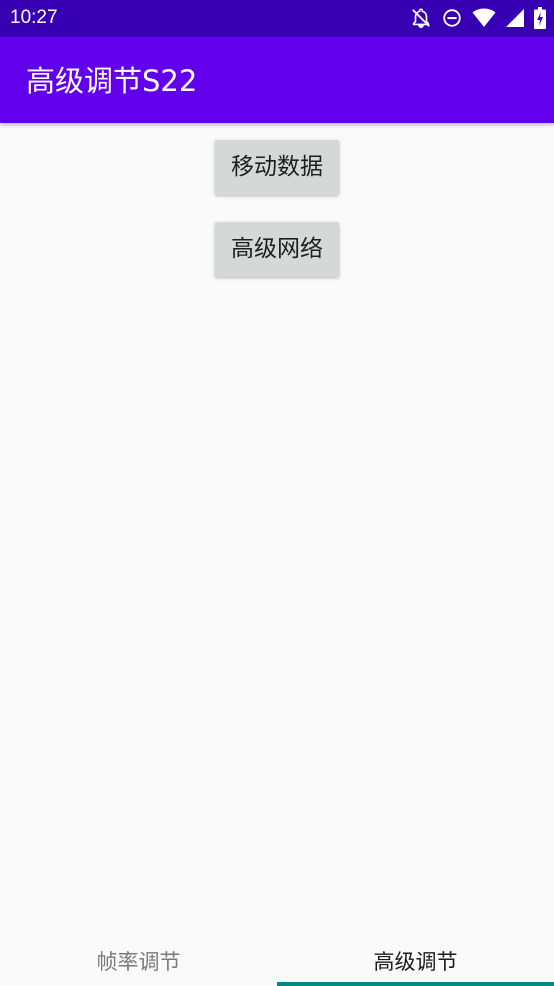 The height and width of the screenshot is (986, 554). I want to click on tab-indicator, so click(415, 984).